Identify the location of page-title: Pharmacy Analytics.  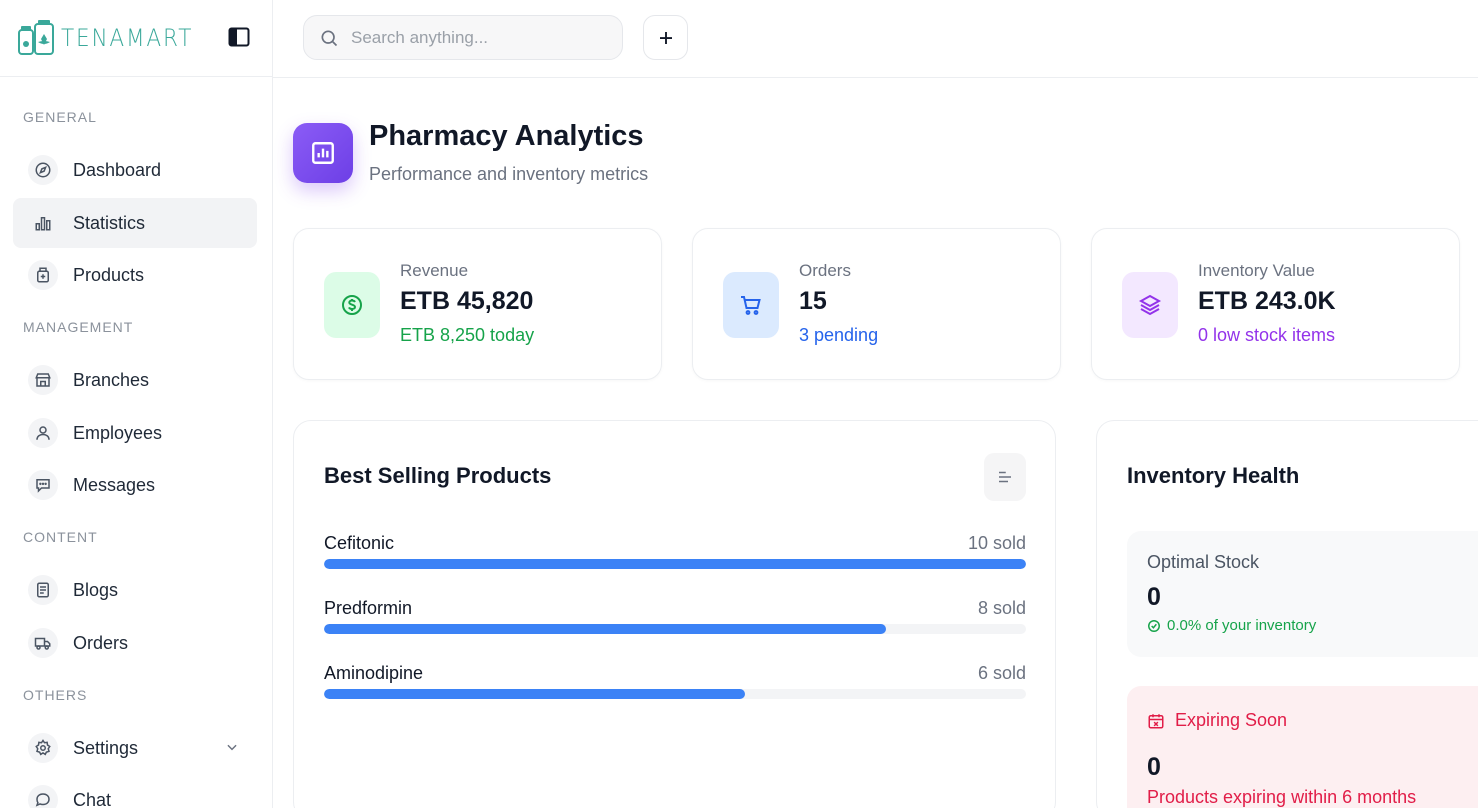
(506, 136).